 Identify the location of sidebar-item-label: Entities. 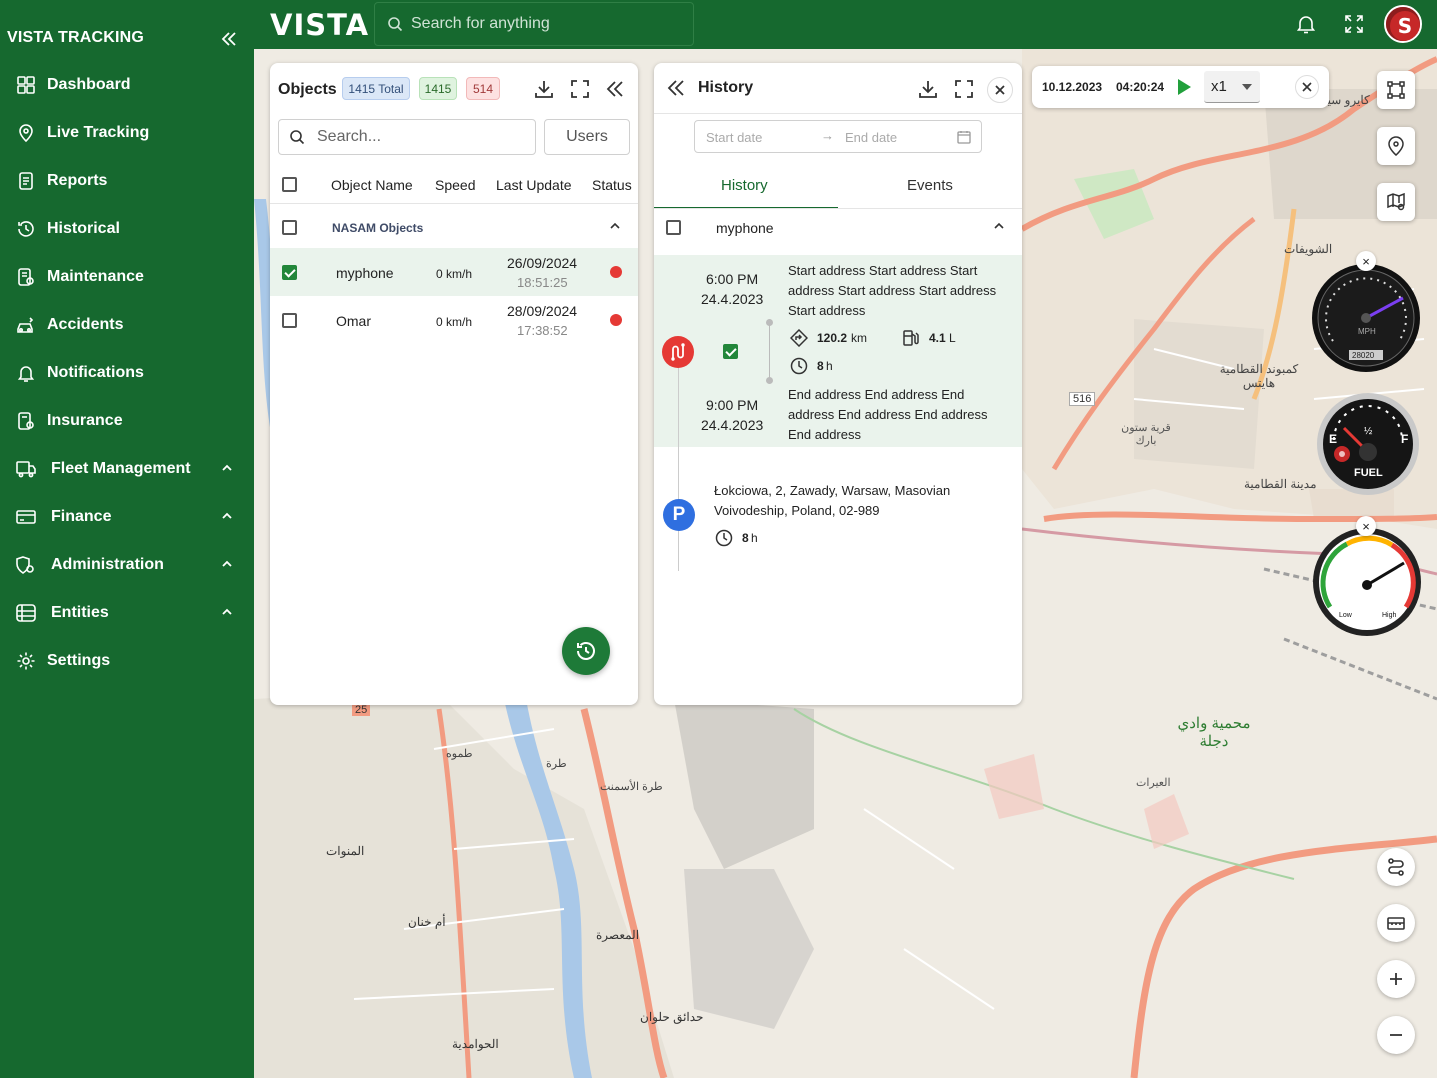
(80, 612).